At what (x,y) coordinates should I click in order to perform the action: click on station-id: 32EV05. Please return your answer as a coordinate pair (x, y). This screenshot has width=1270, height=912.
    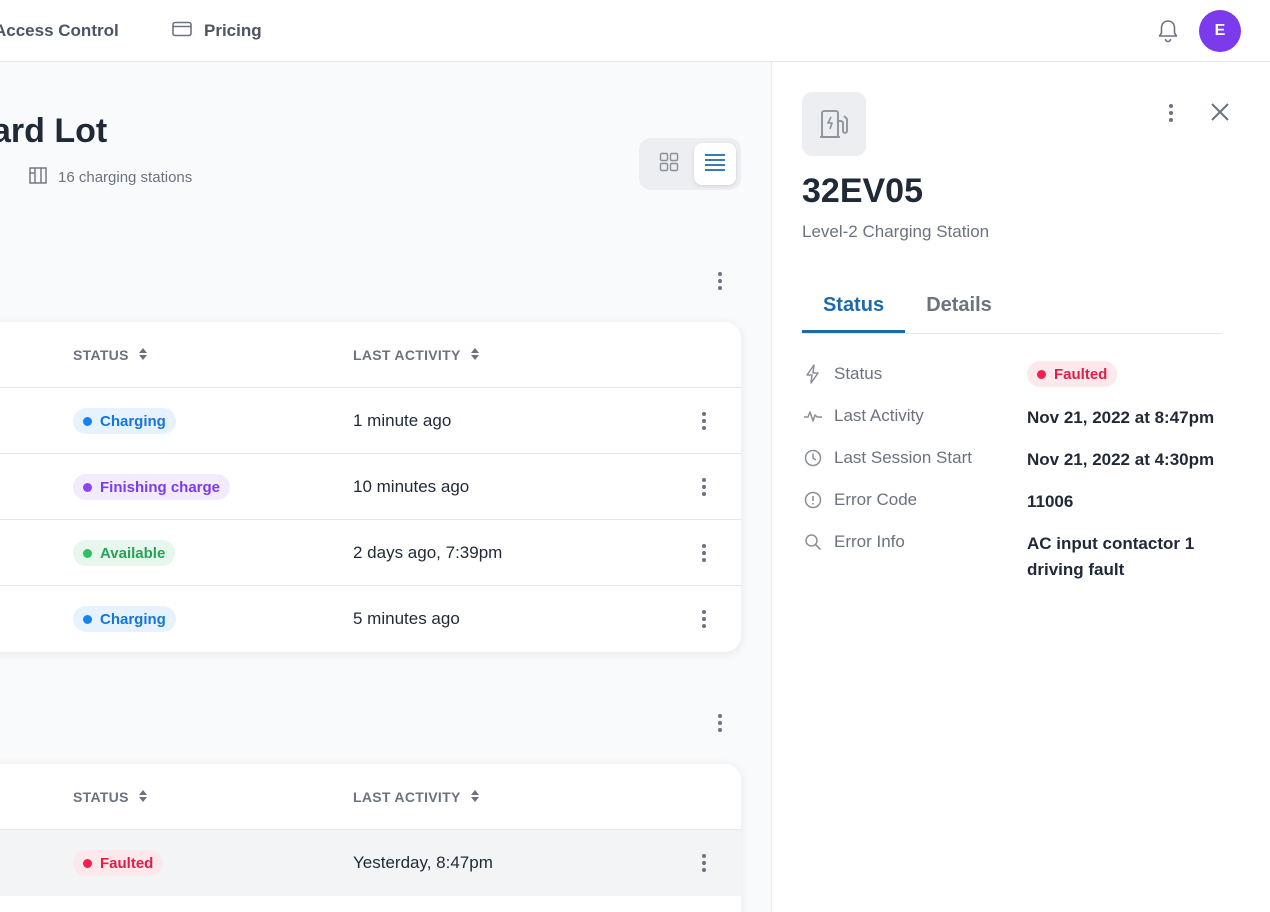
    Looking at the image, I should click on (862, 191).